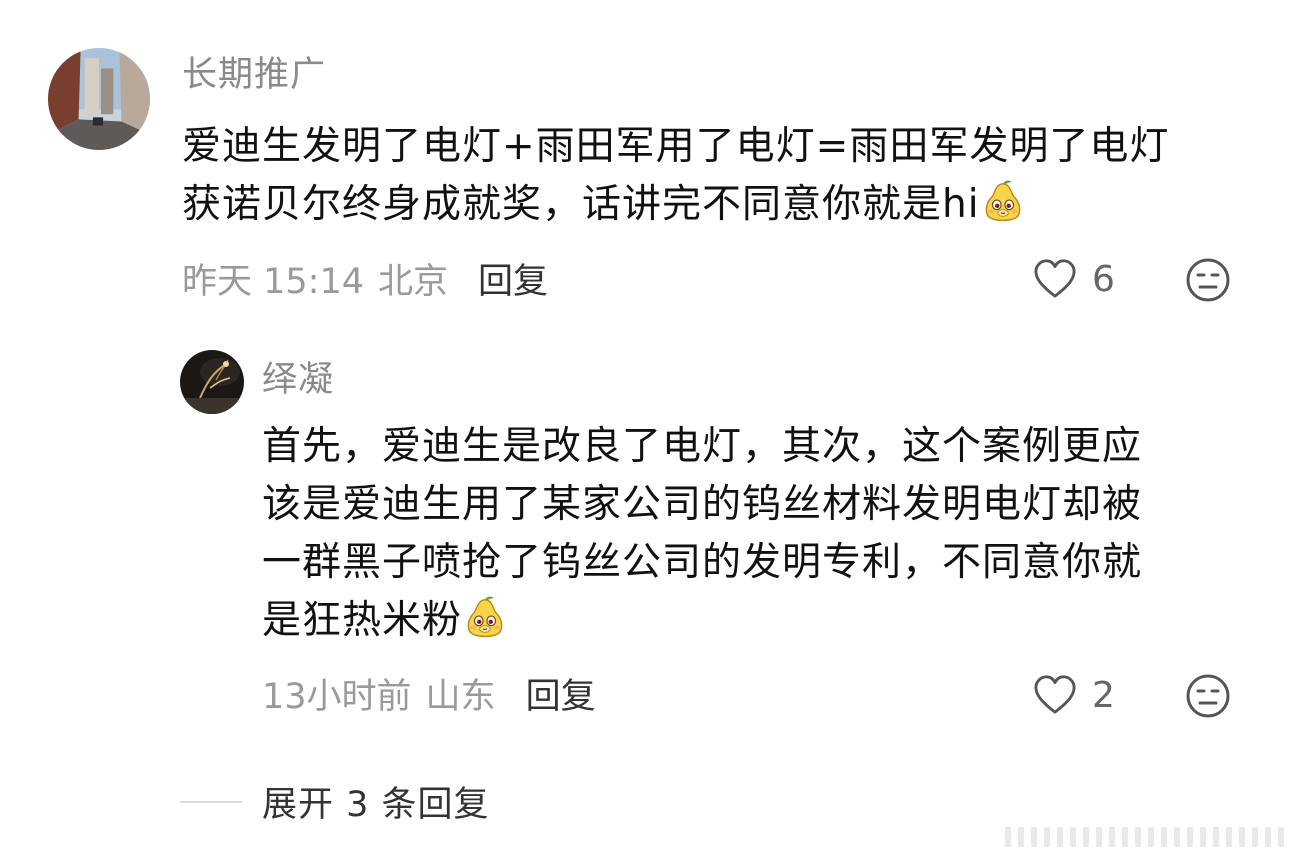  I want to click on reply-text-segment: 是狂热米粉, so click(362, 620).